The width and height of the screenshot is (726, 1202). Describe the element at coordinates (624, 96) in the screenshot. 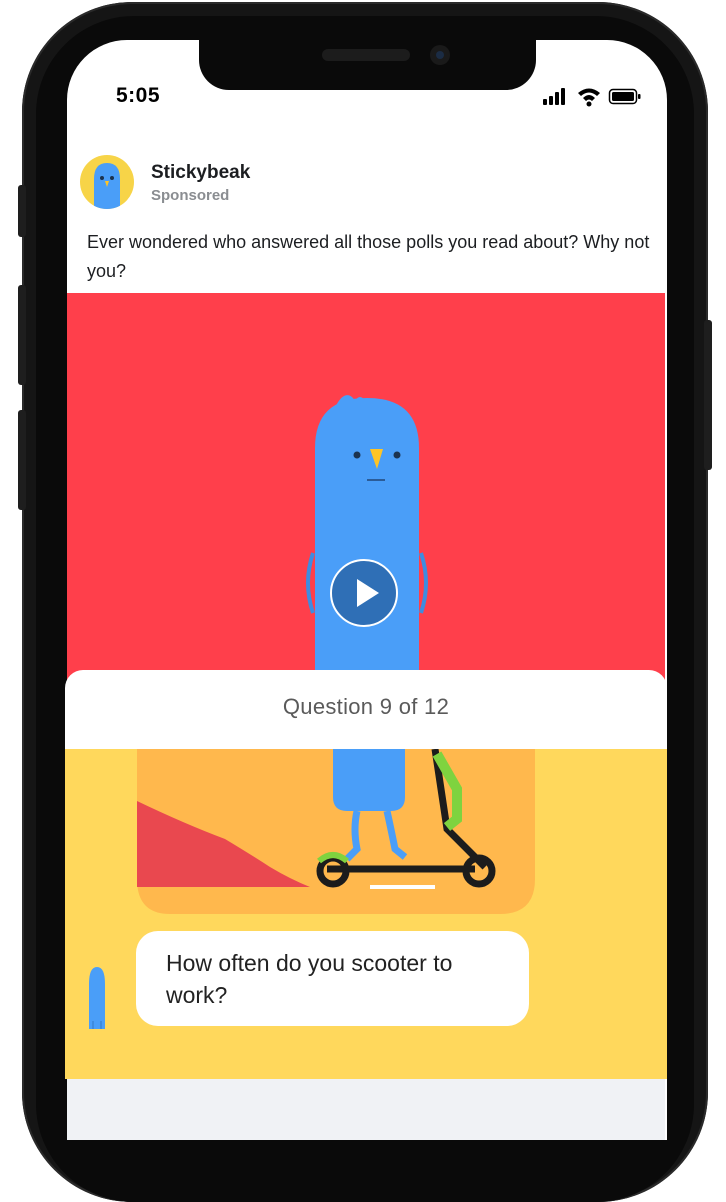

I see `battery-icon` at that location.